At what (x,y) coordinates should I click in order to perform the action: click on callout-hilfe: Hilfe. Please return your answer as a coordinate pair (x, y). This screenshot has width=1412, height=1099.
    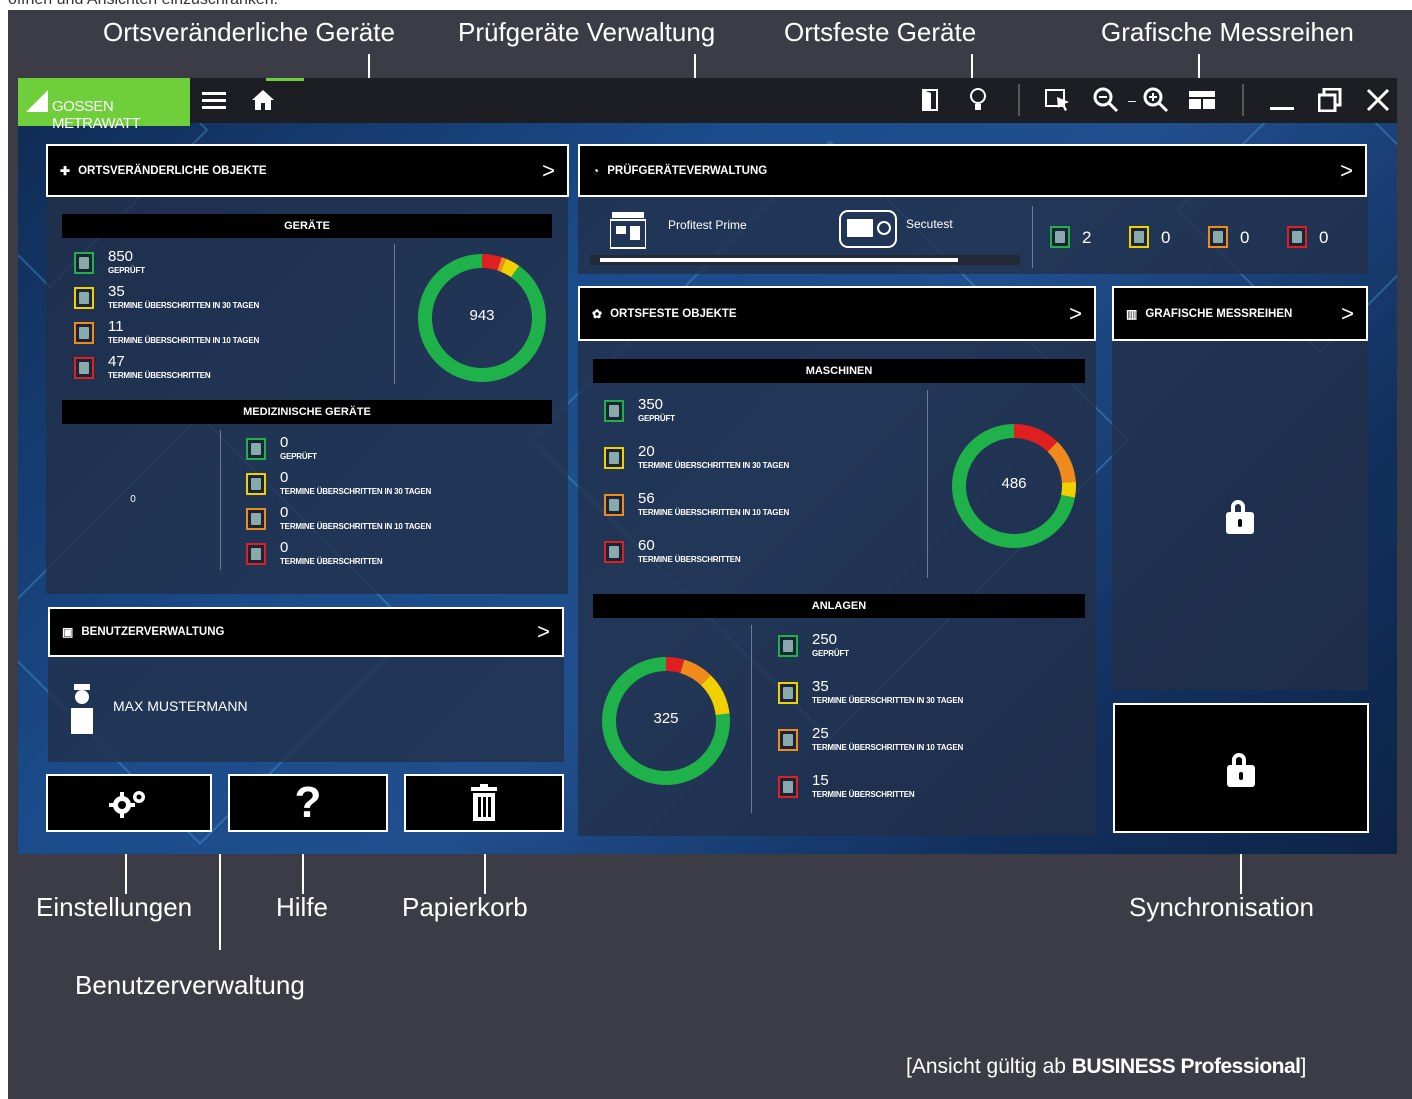
    Looking at the image, I should click on (302, 907).